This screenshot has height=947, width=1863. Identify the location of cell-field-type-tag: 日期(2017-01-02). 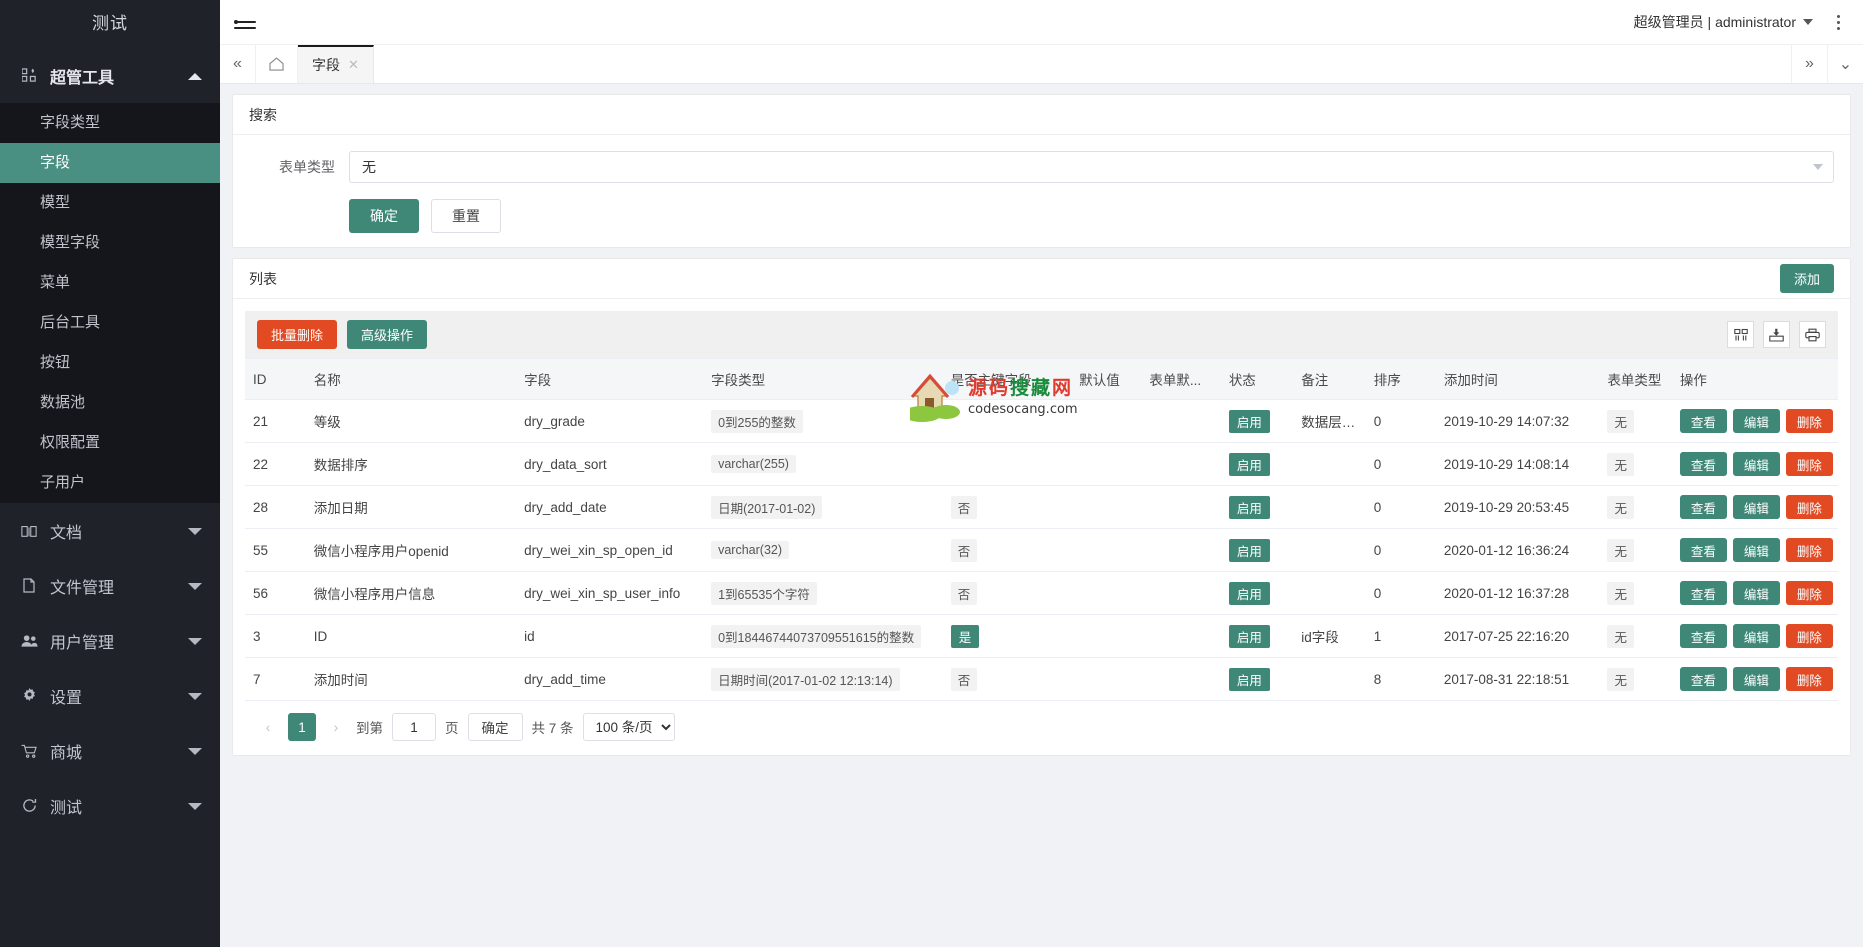
(767, 507).